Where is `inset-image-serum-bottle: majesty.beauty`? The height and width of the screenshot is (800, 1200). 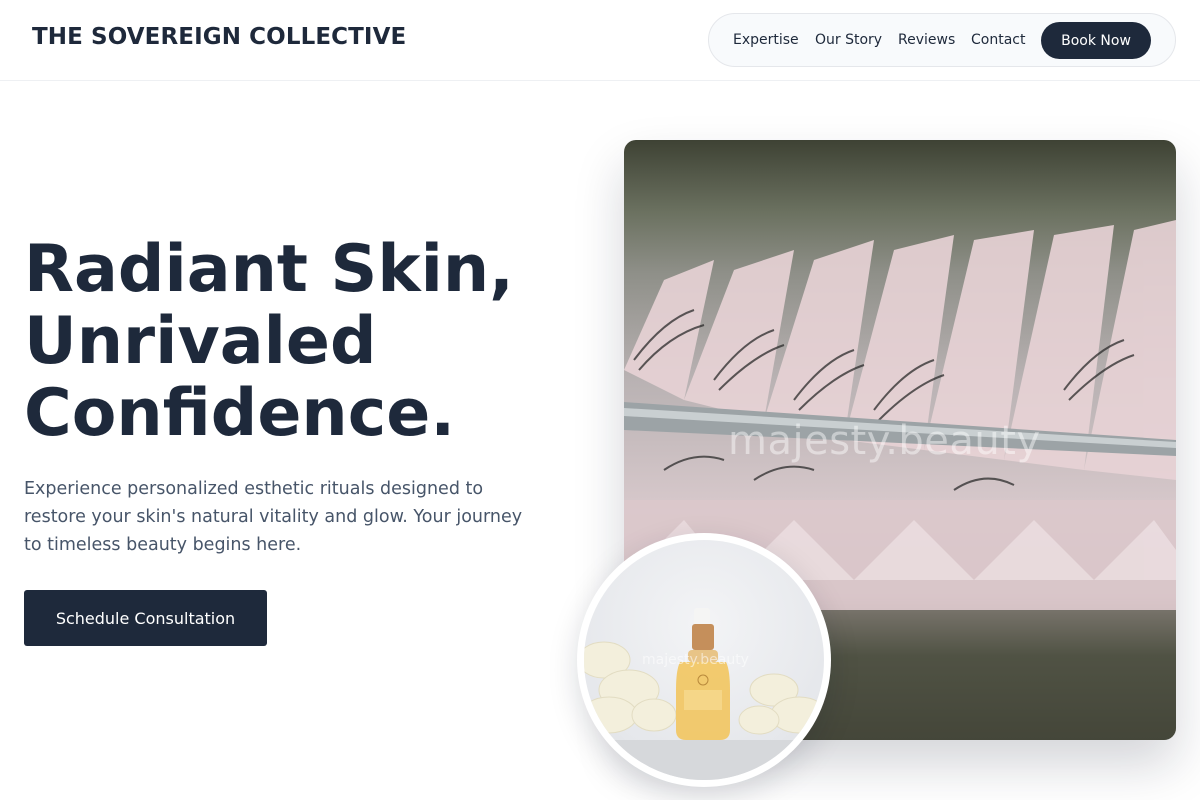
inset-image-serum-bottle: majesty.beauty is located at coordinates (704, 660).